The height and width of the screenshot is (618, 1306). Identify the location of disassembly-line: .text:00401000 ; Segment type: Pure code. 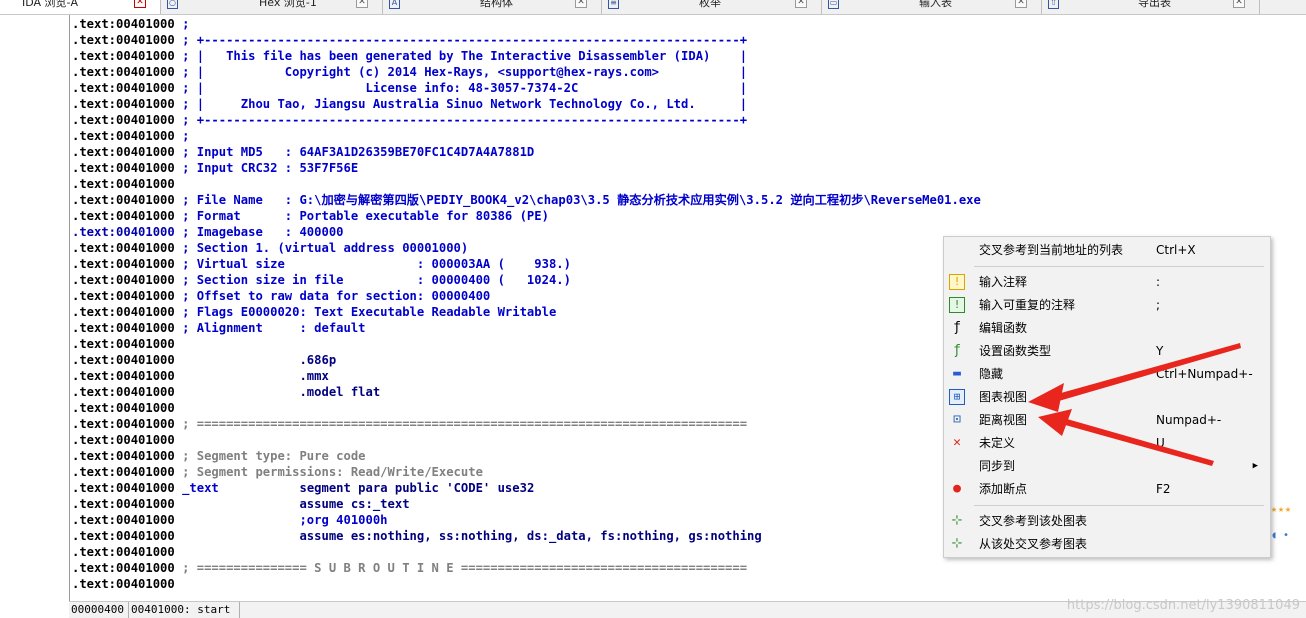
(526, 456).